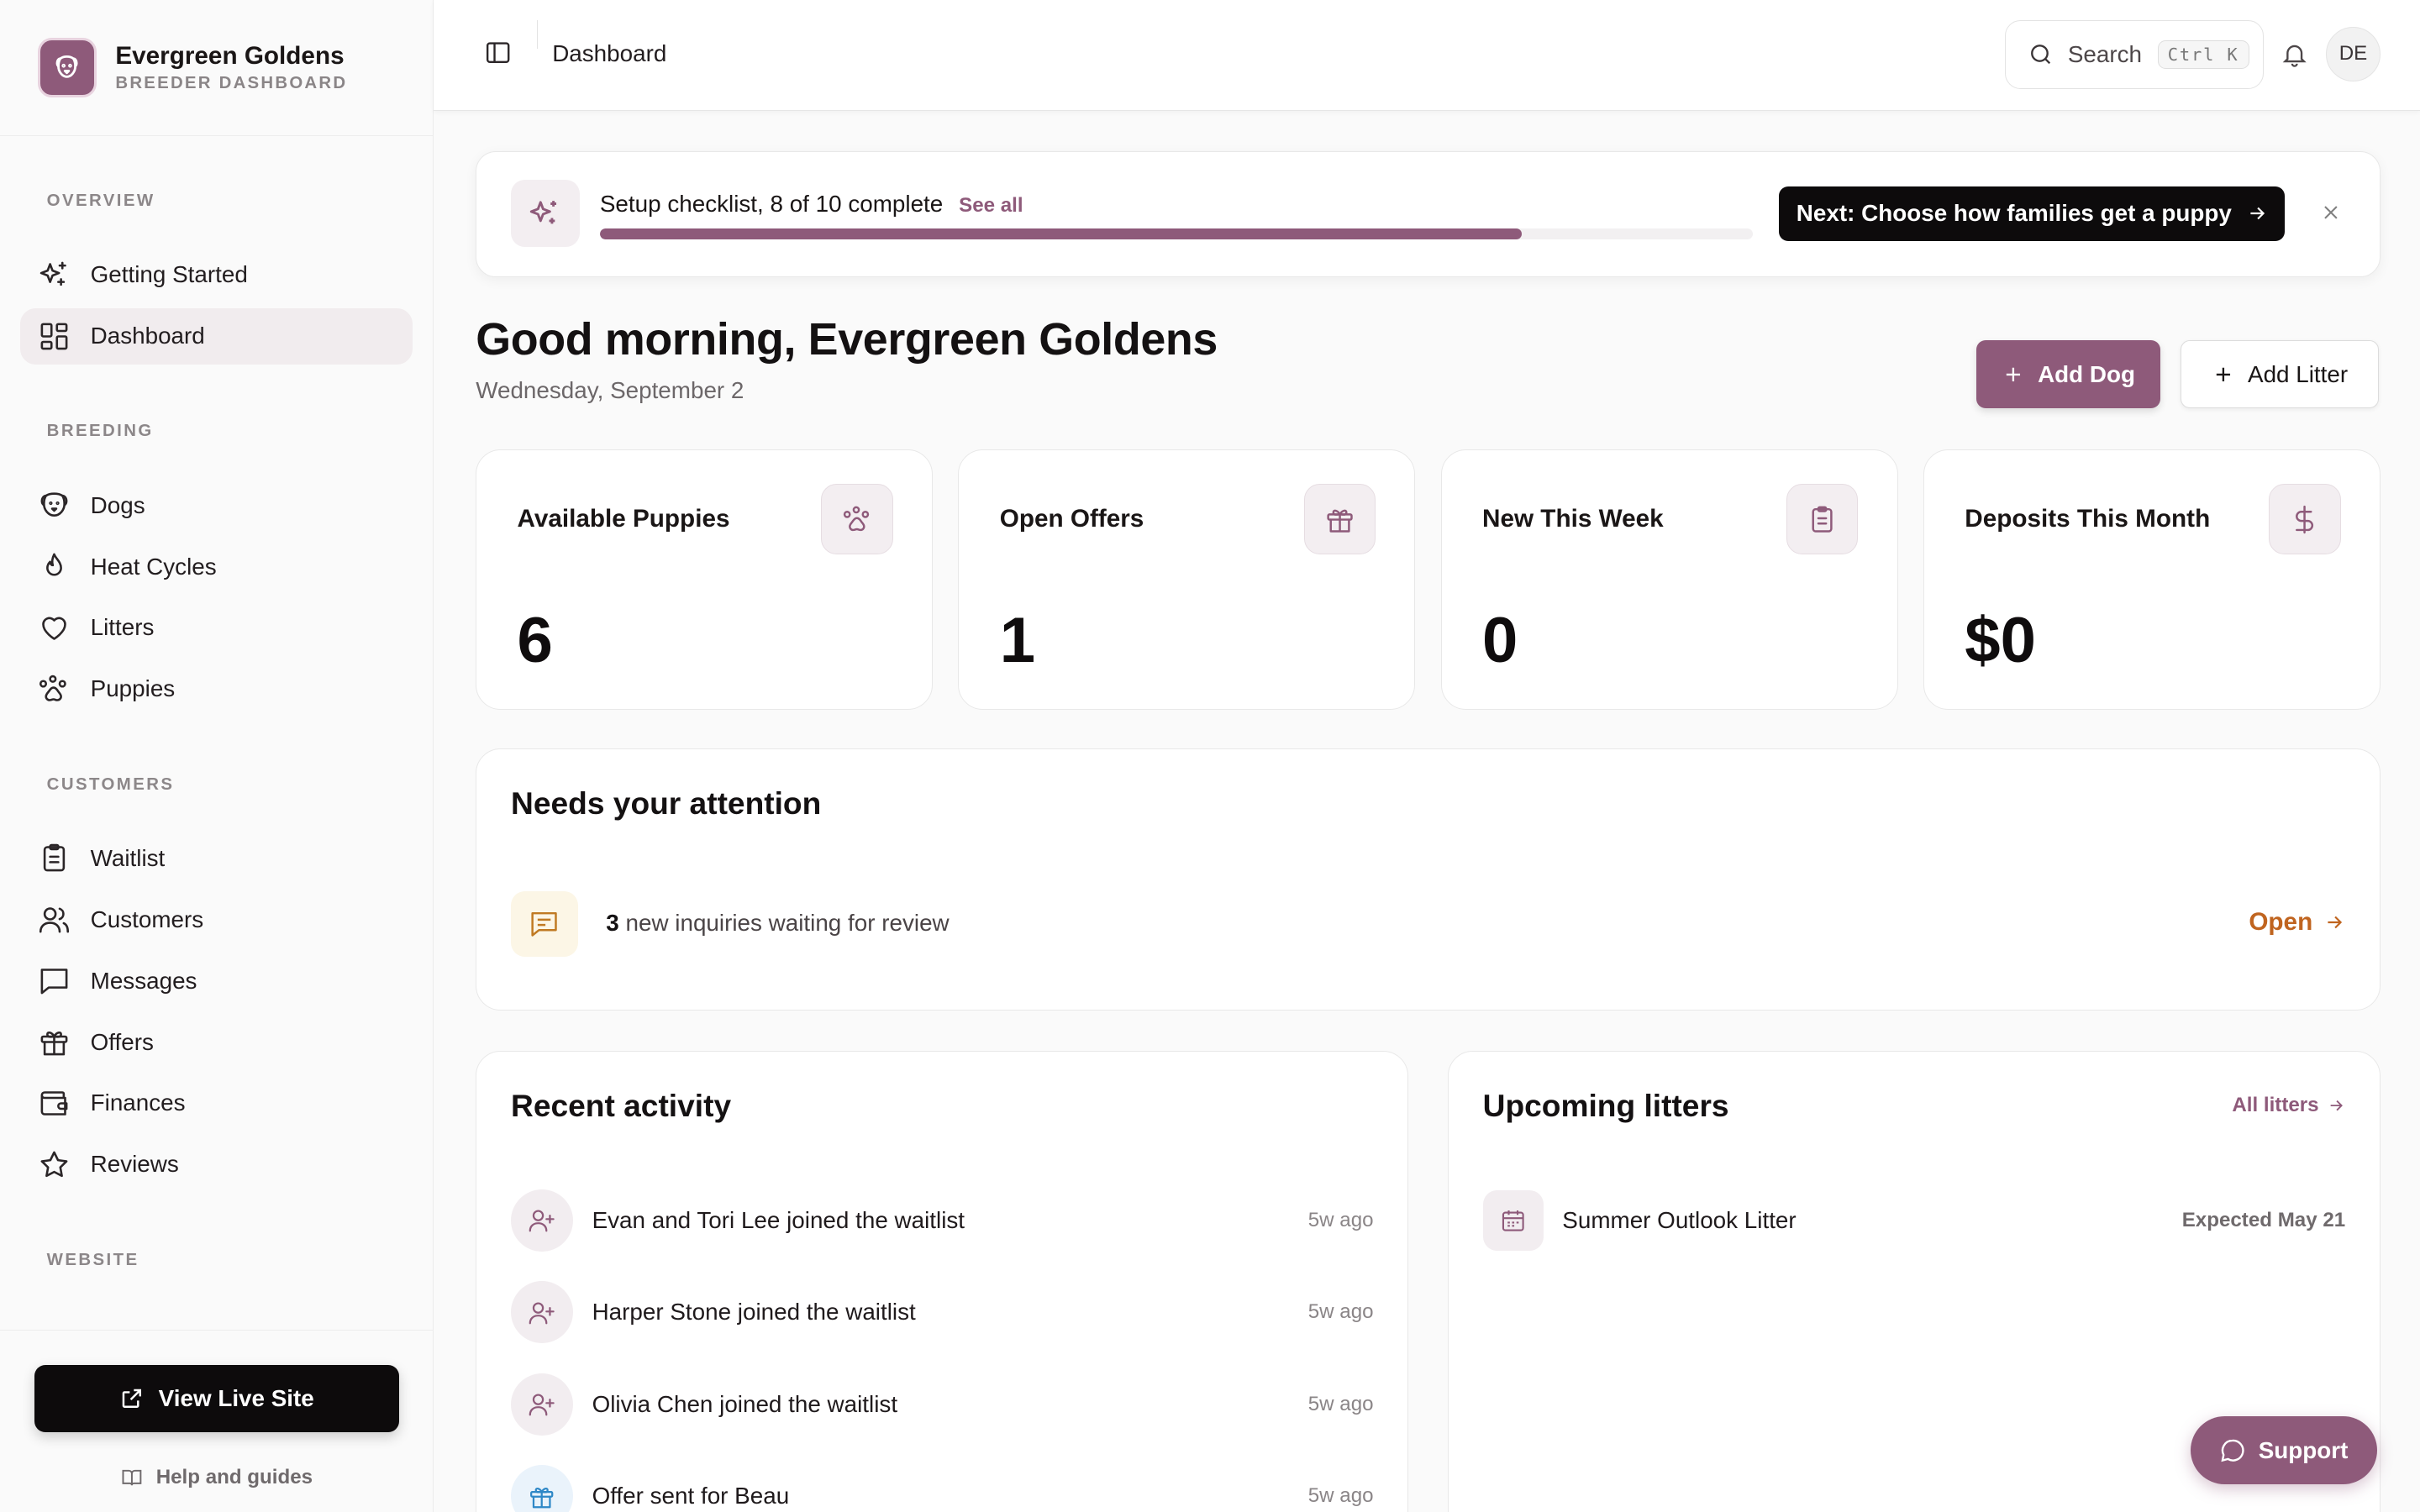 The width and height of the screenshot is (2420, 1512). What do you see at coordinates (2298, 373) in the screenshot?
I see `add-litter-label: Add Litter` at bounding box center [2298, 373].